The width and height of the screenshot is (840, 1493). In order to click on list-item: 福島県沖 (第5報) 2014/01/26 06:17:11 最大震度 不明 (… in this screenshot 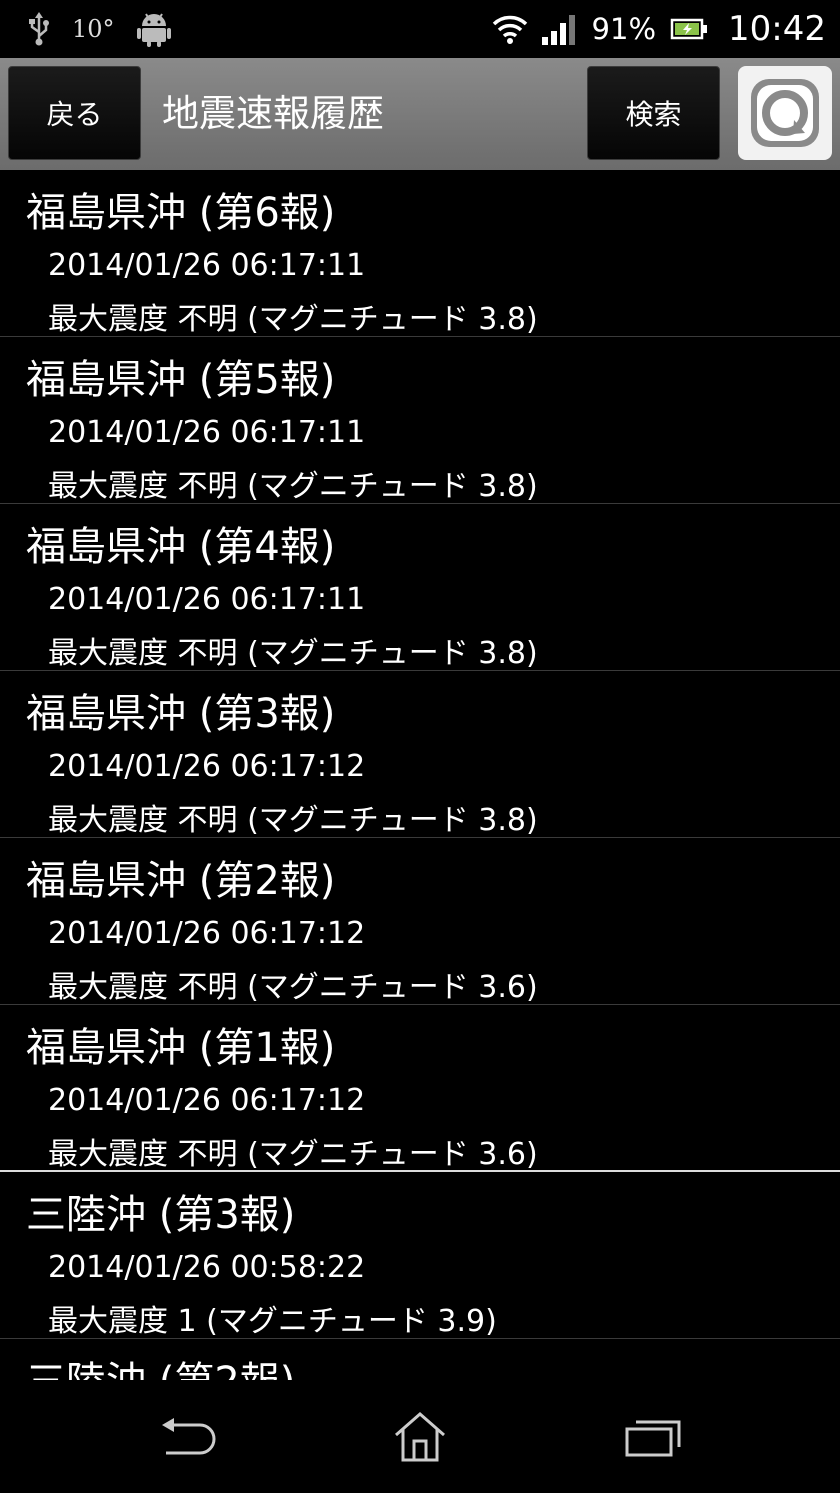, I will do `click(420, 420)`.